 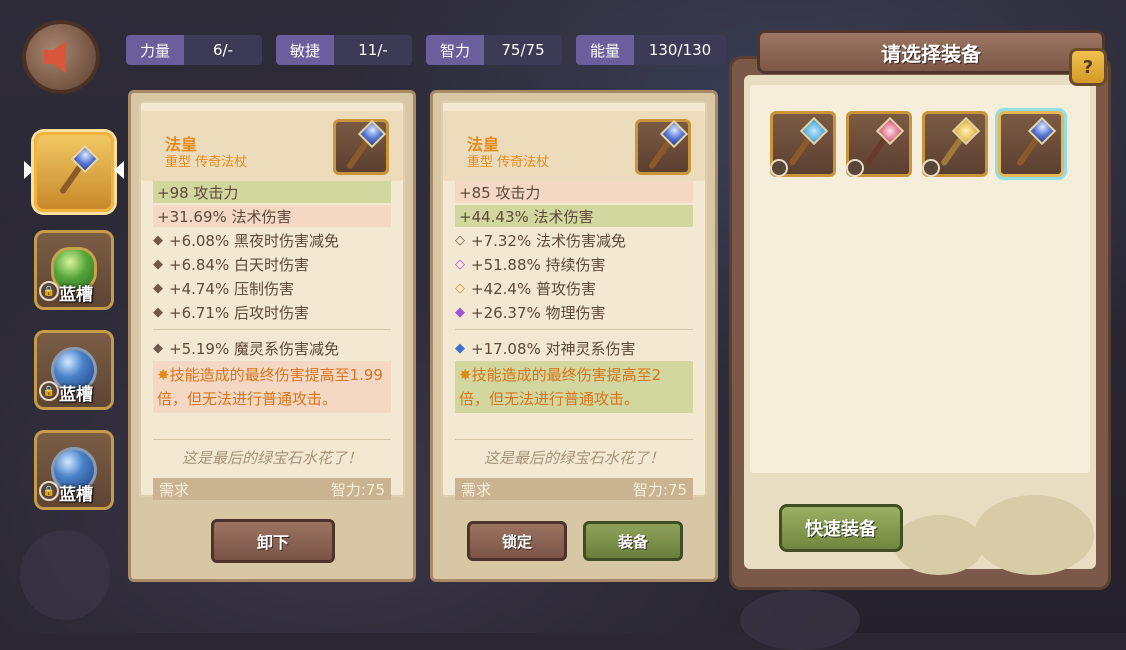 I want to click on main-stat: +85 攻击力, so click(x=574, y=192).